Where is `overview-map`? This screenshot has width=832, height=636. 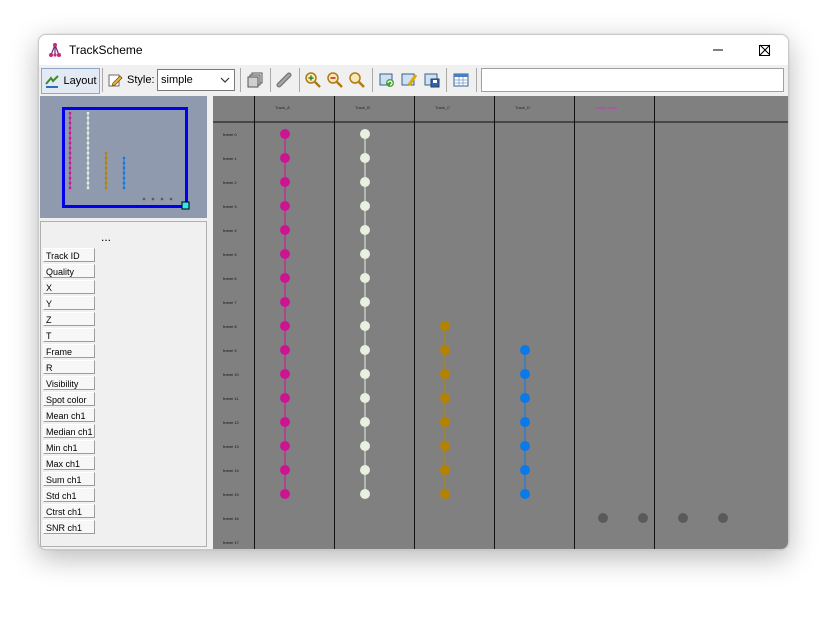 overview-map is located at coordinates (126, 158).